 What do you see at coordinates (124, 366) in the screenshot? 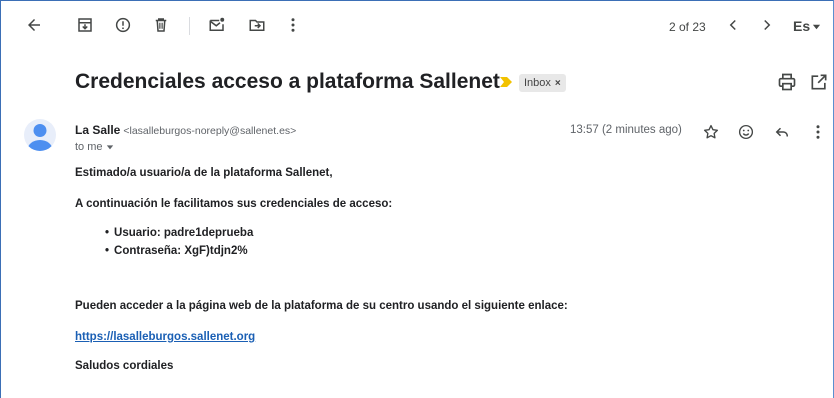
I see `email-closing: Saludos cordiales` at bounding box center [124, 366].